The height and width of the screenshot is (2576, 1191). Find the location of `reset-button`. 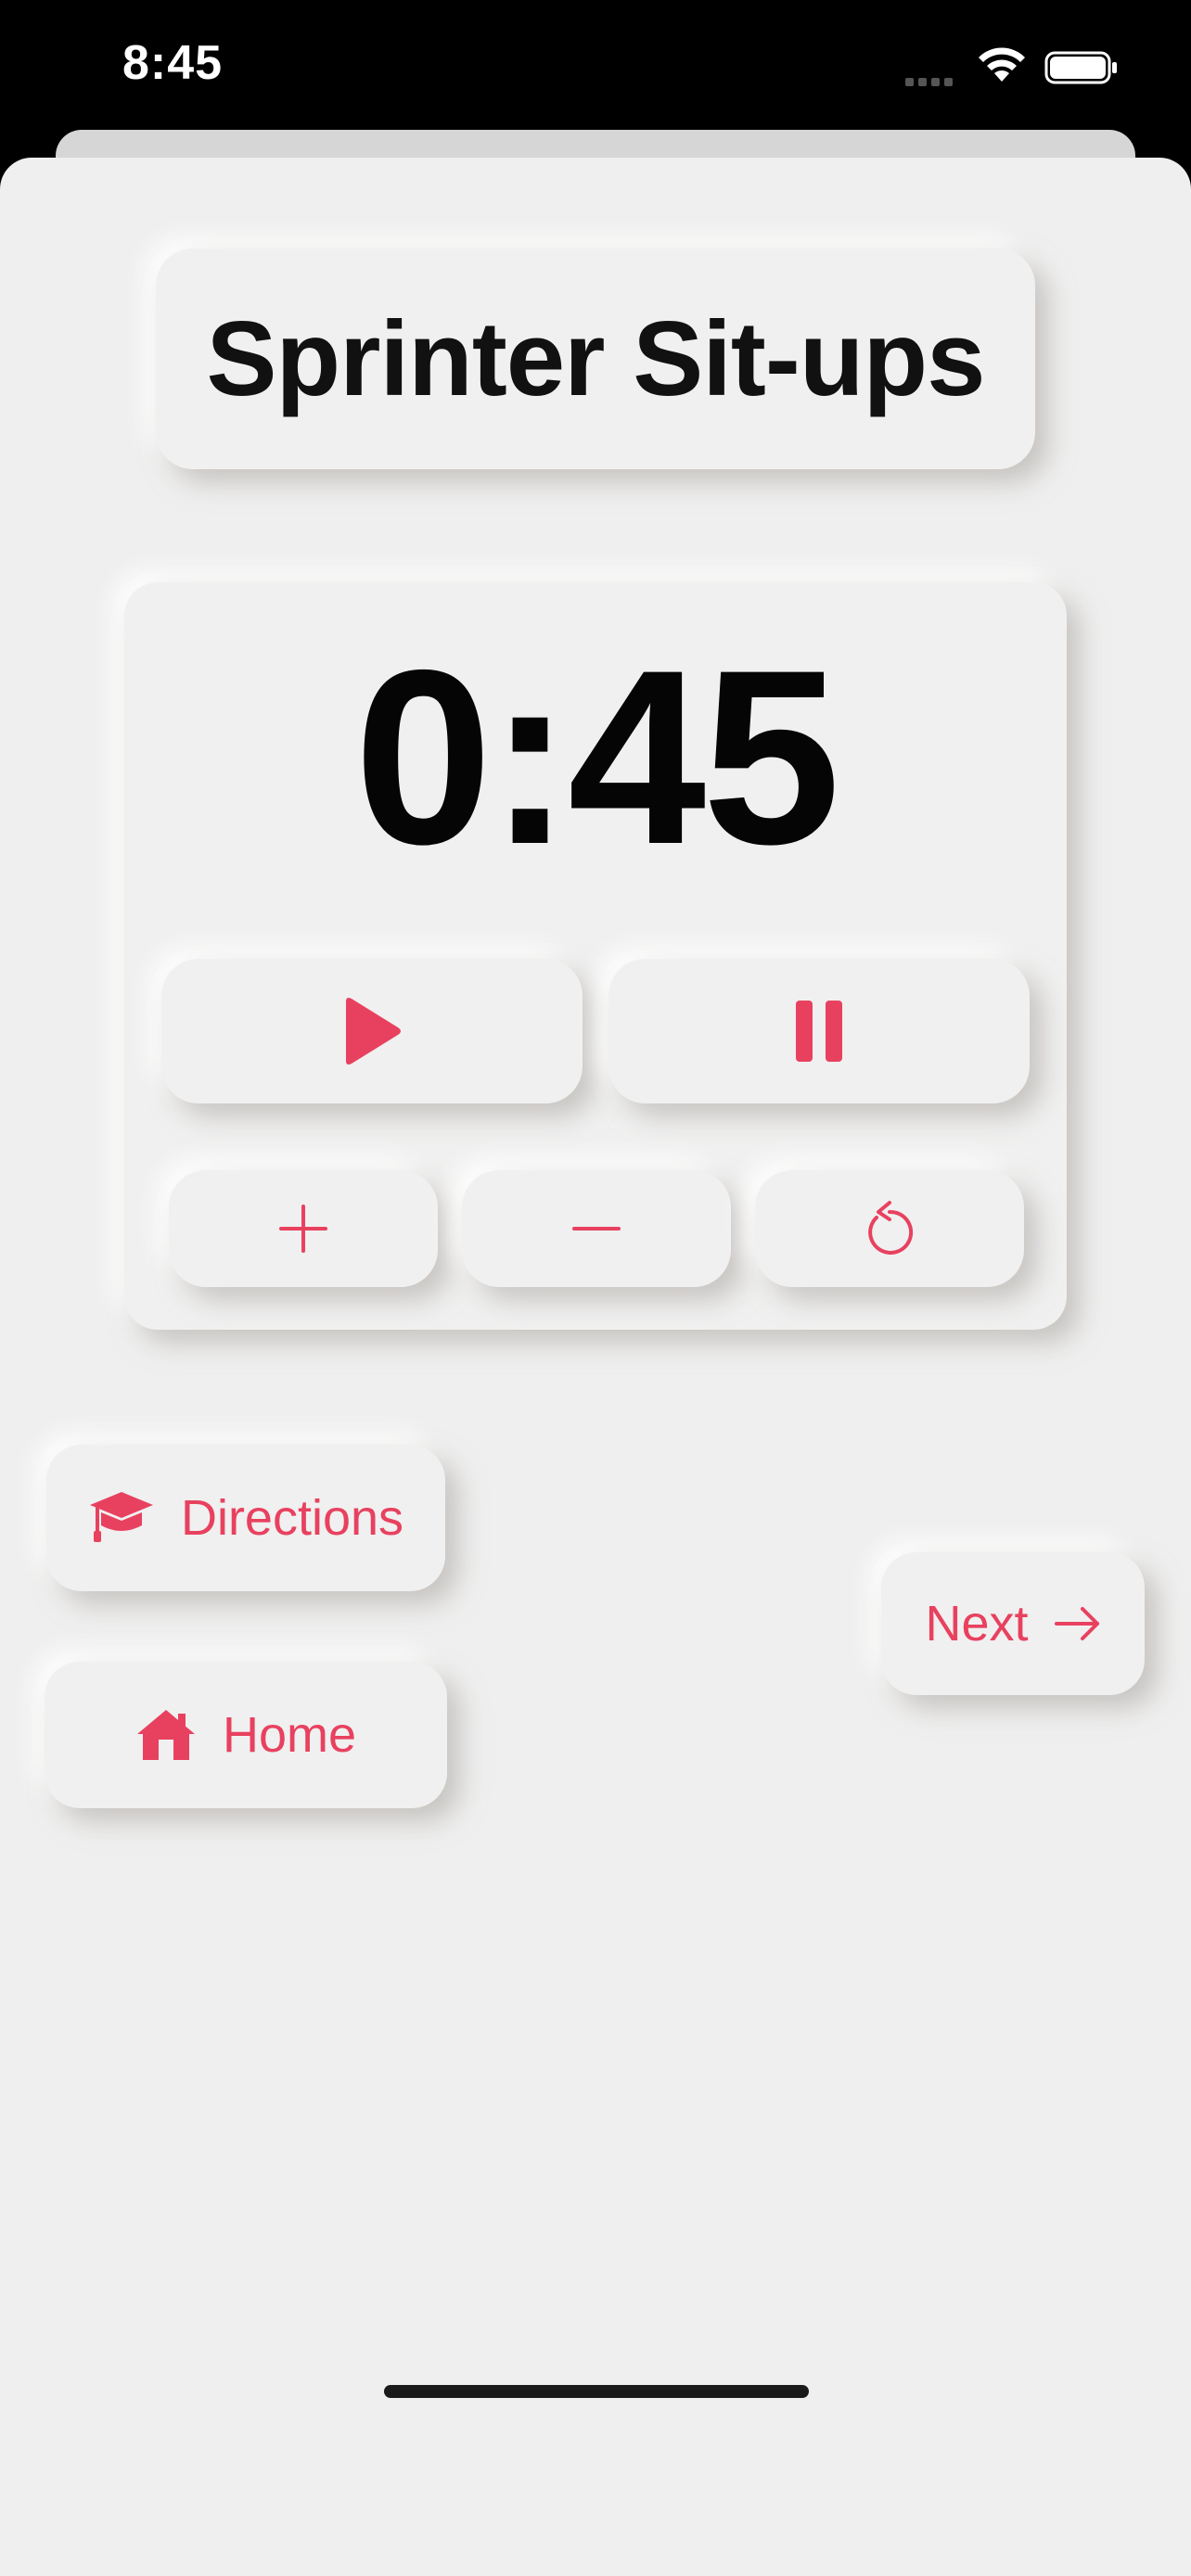

reset-button is located at coordinates (889, 1229).